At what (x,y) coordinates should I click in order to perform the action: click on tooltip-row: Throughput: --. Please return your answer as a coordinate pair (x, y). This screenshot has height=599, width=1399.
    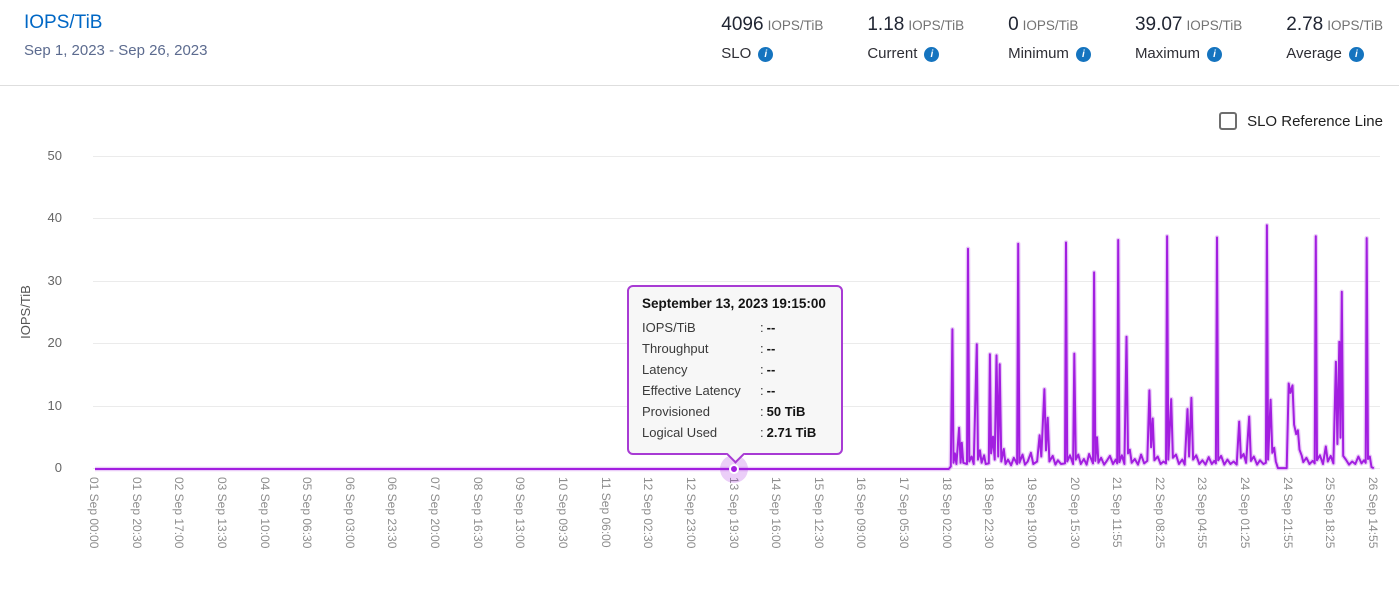
    Looking at the image, I should click on (709, 348).